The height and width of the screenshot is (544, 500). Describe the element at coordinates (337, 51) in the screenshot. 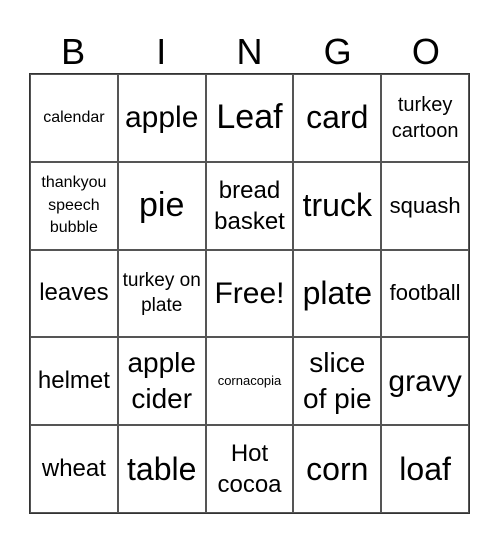

I see `header-letter-g: G` at that location.